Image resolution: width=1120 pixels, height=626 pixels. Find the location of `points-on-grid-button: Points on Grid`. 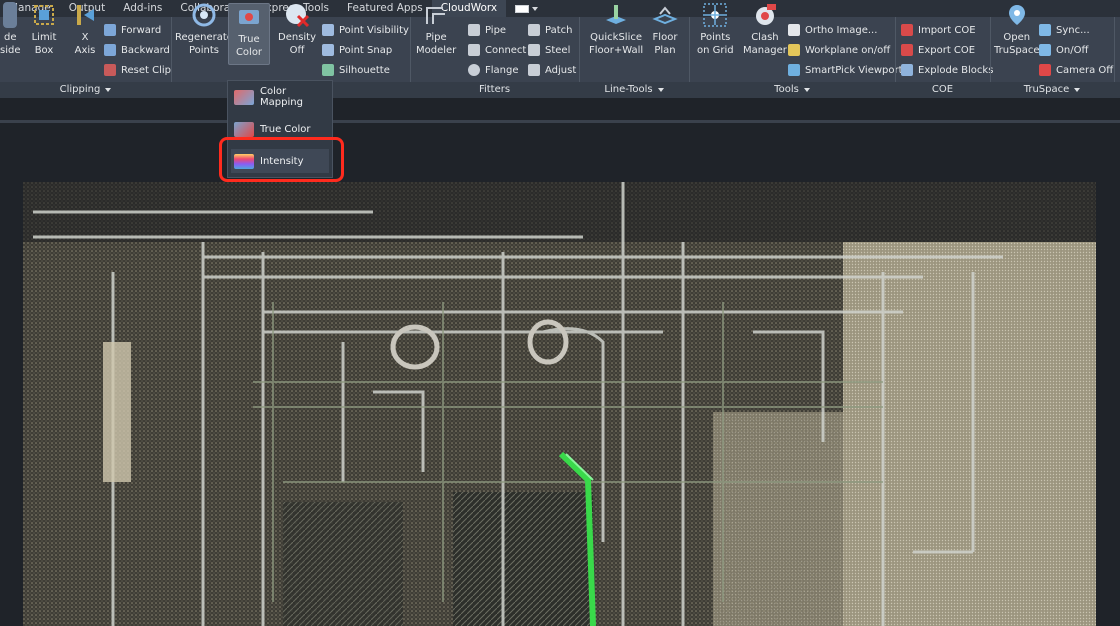

points-on-grid-button: Points on Grid is located at coordinates (715, 29).